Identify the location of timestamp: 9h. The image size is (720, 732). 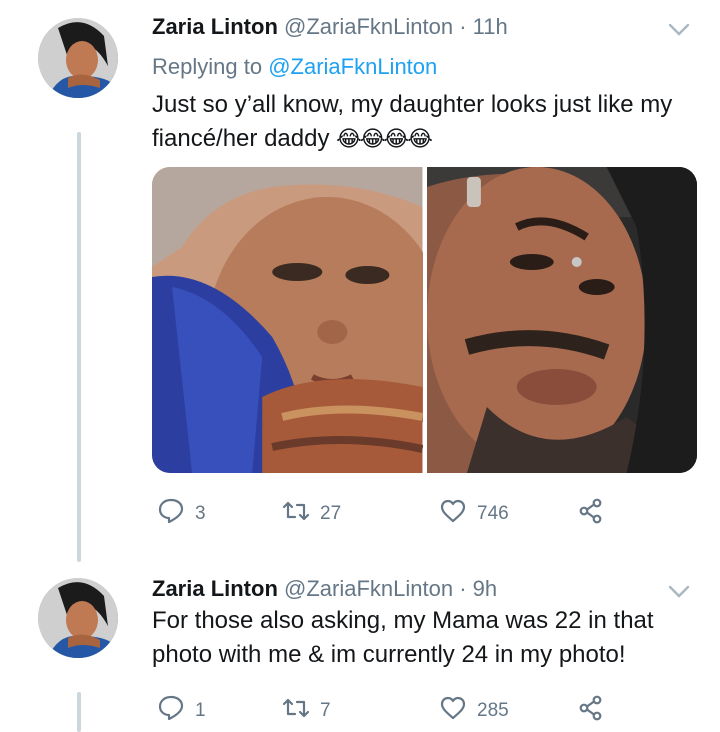
(485, 588).